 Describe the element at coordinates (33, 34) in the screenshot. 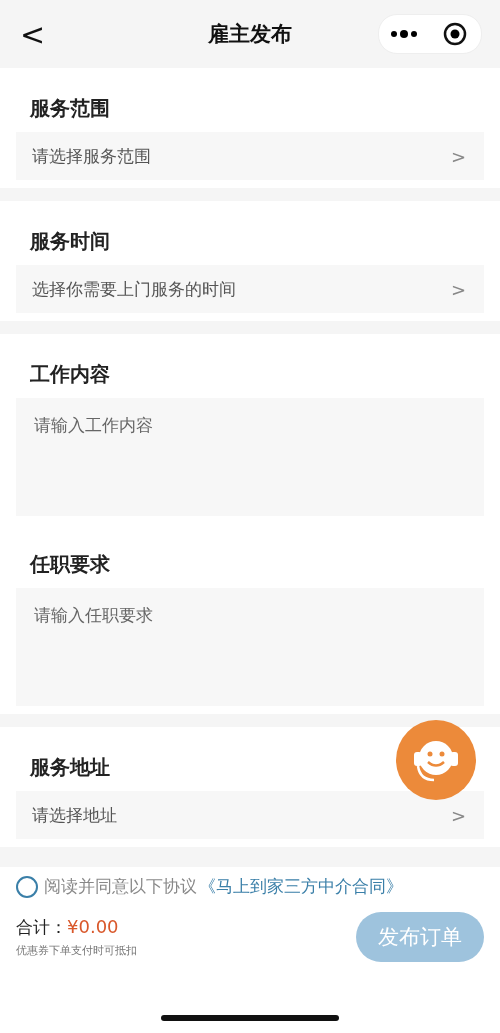

I see `back-button: <` at that location.